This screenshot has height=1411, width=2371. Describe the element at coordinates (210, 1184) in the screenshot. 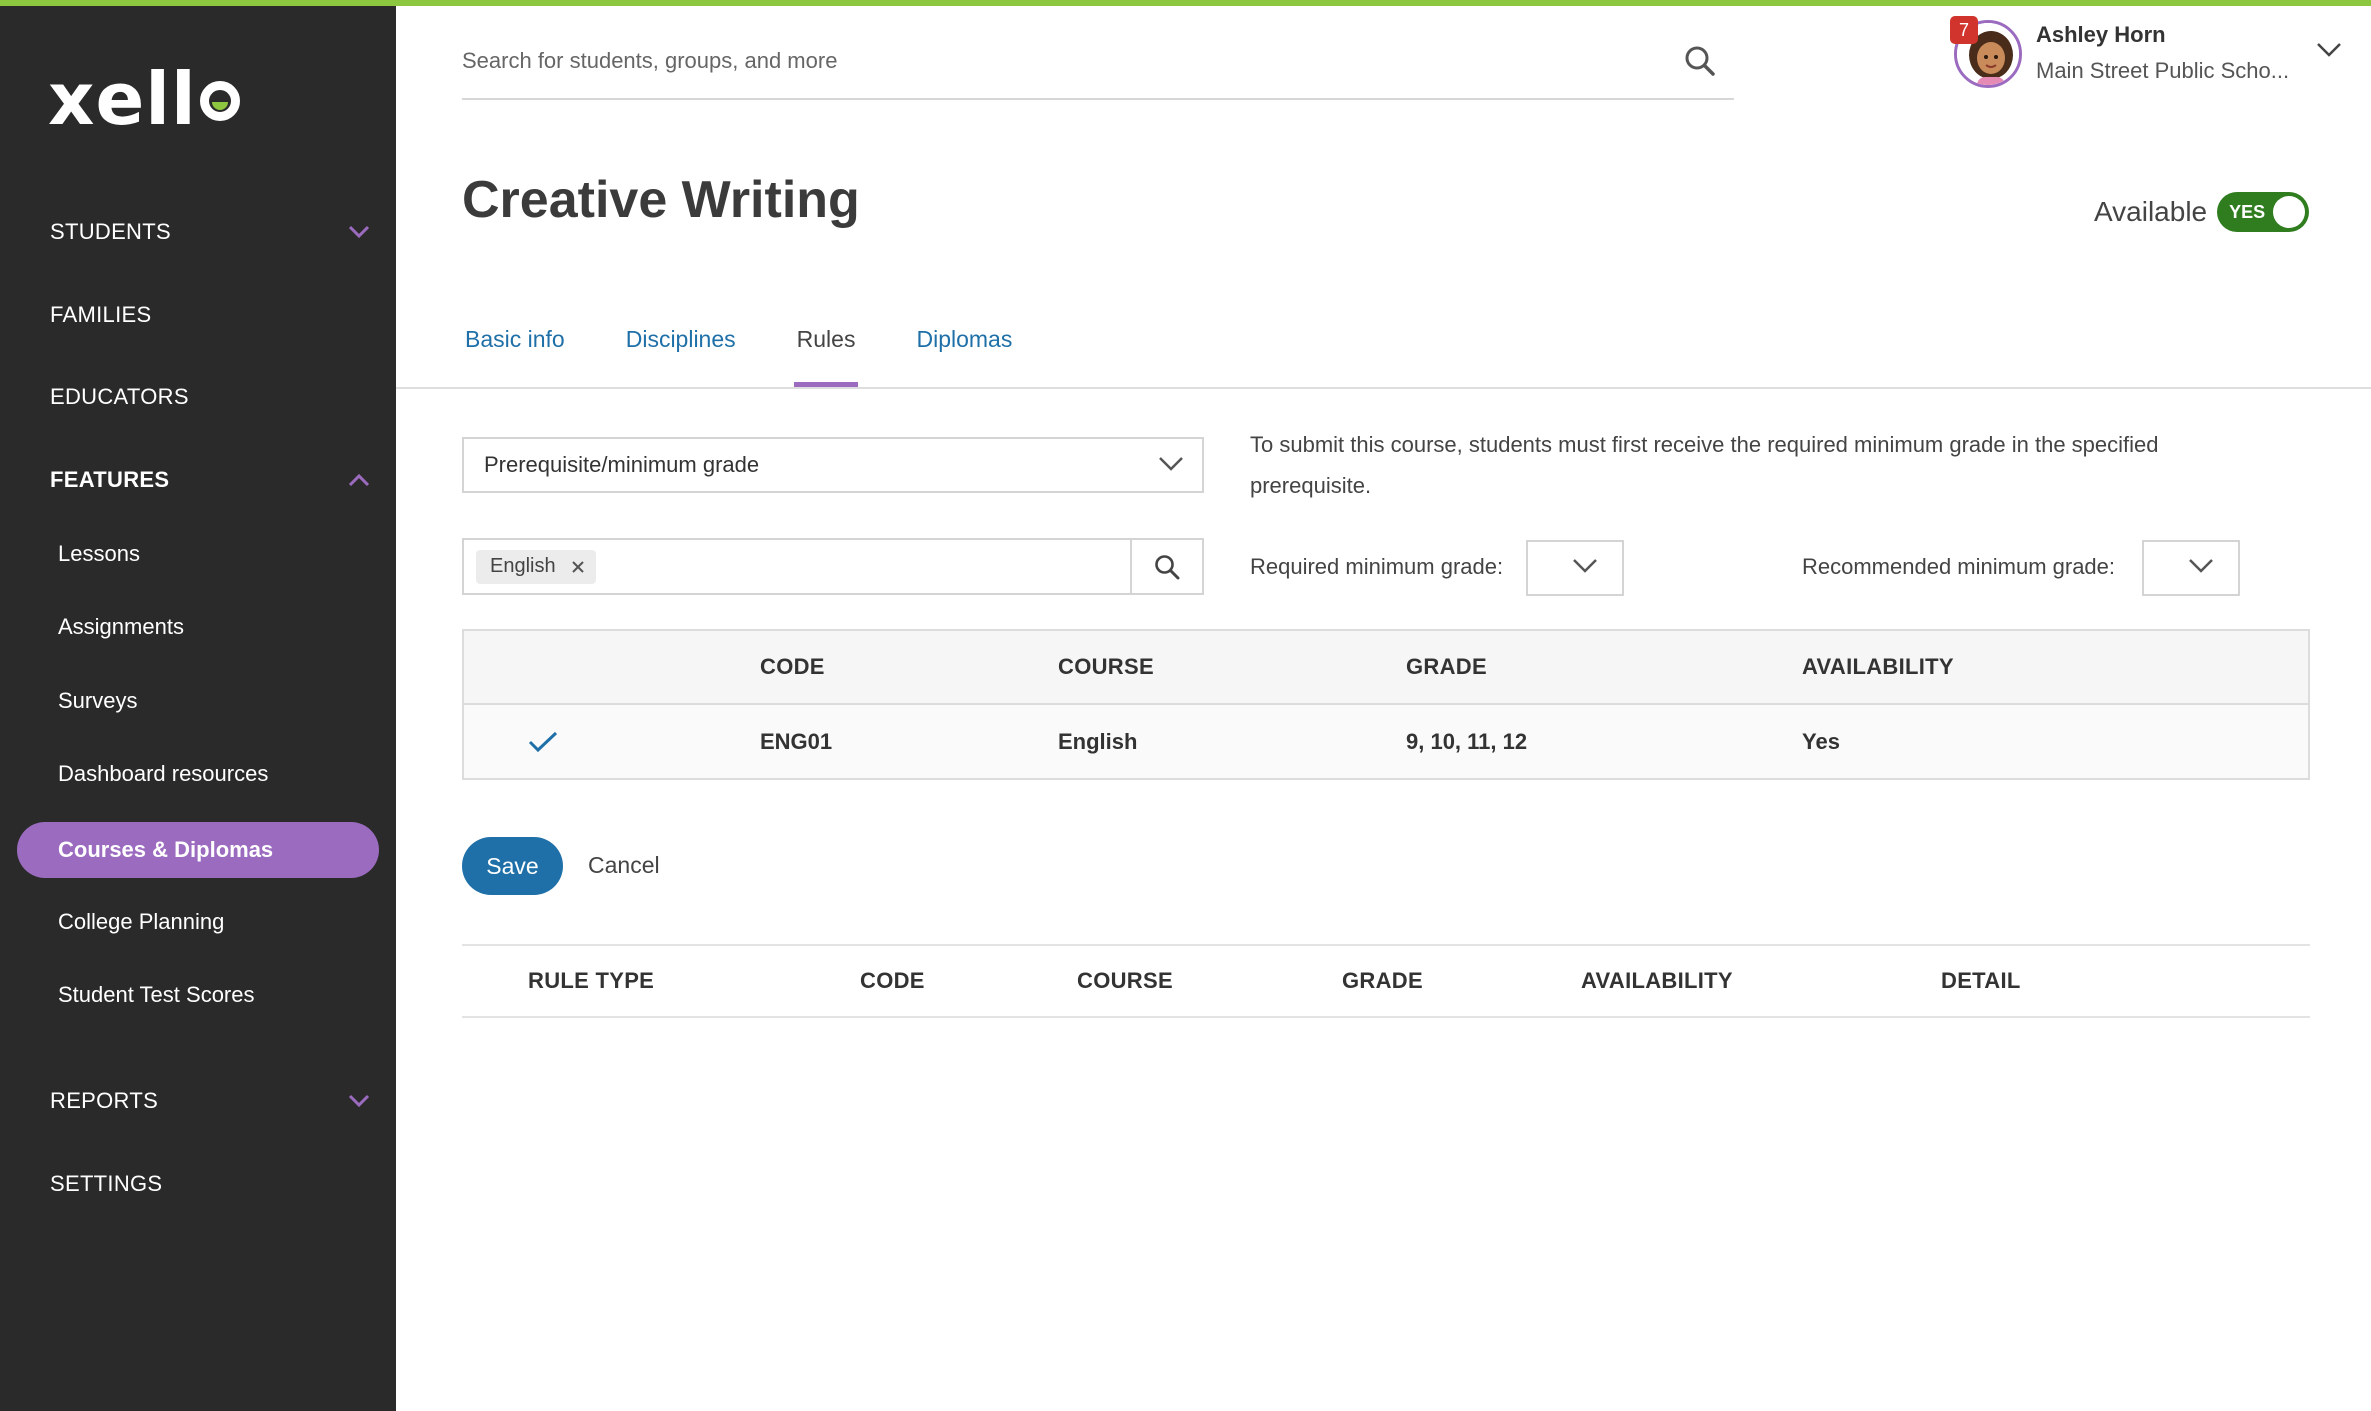

I see `sidebar-section-settings: SETTINGS` at that location.